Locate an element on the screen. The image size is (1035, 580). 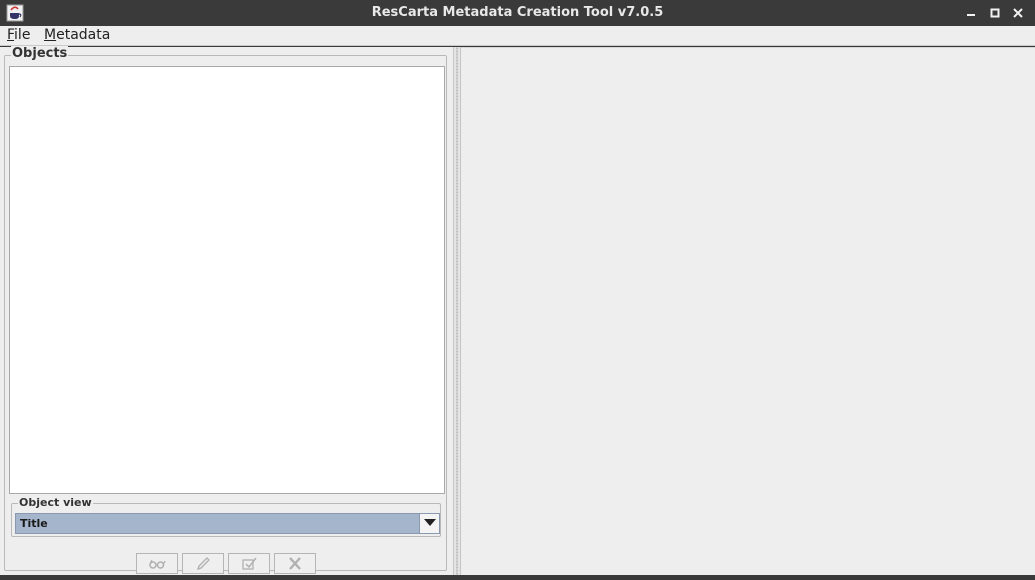
window-title: ResCarta Metadata Creation Tool v7.0.5 is located at coordinates (517, 12).